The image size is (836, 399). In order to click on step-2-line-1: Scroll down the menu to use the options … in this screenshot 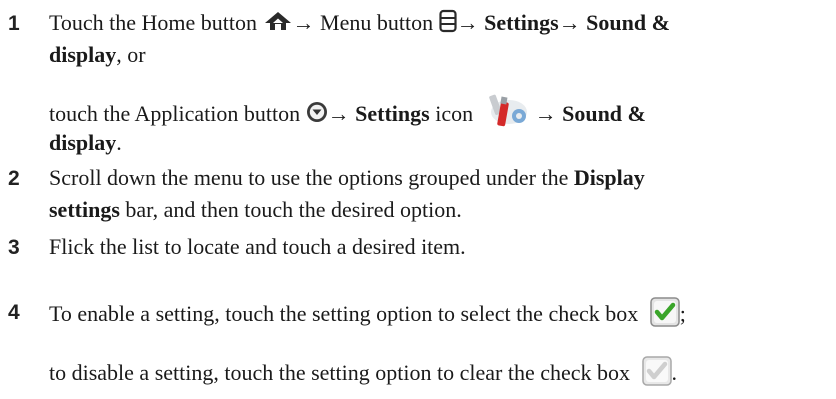, I will do `click(347, 178)`.